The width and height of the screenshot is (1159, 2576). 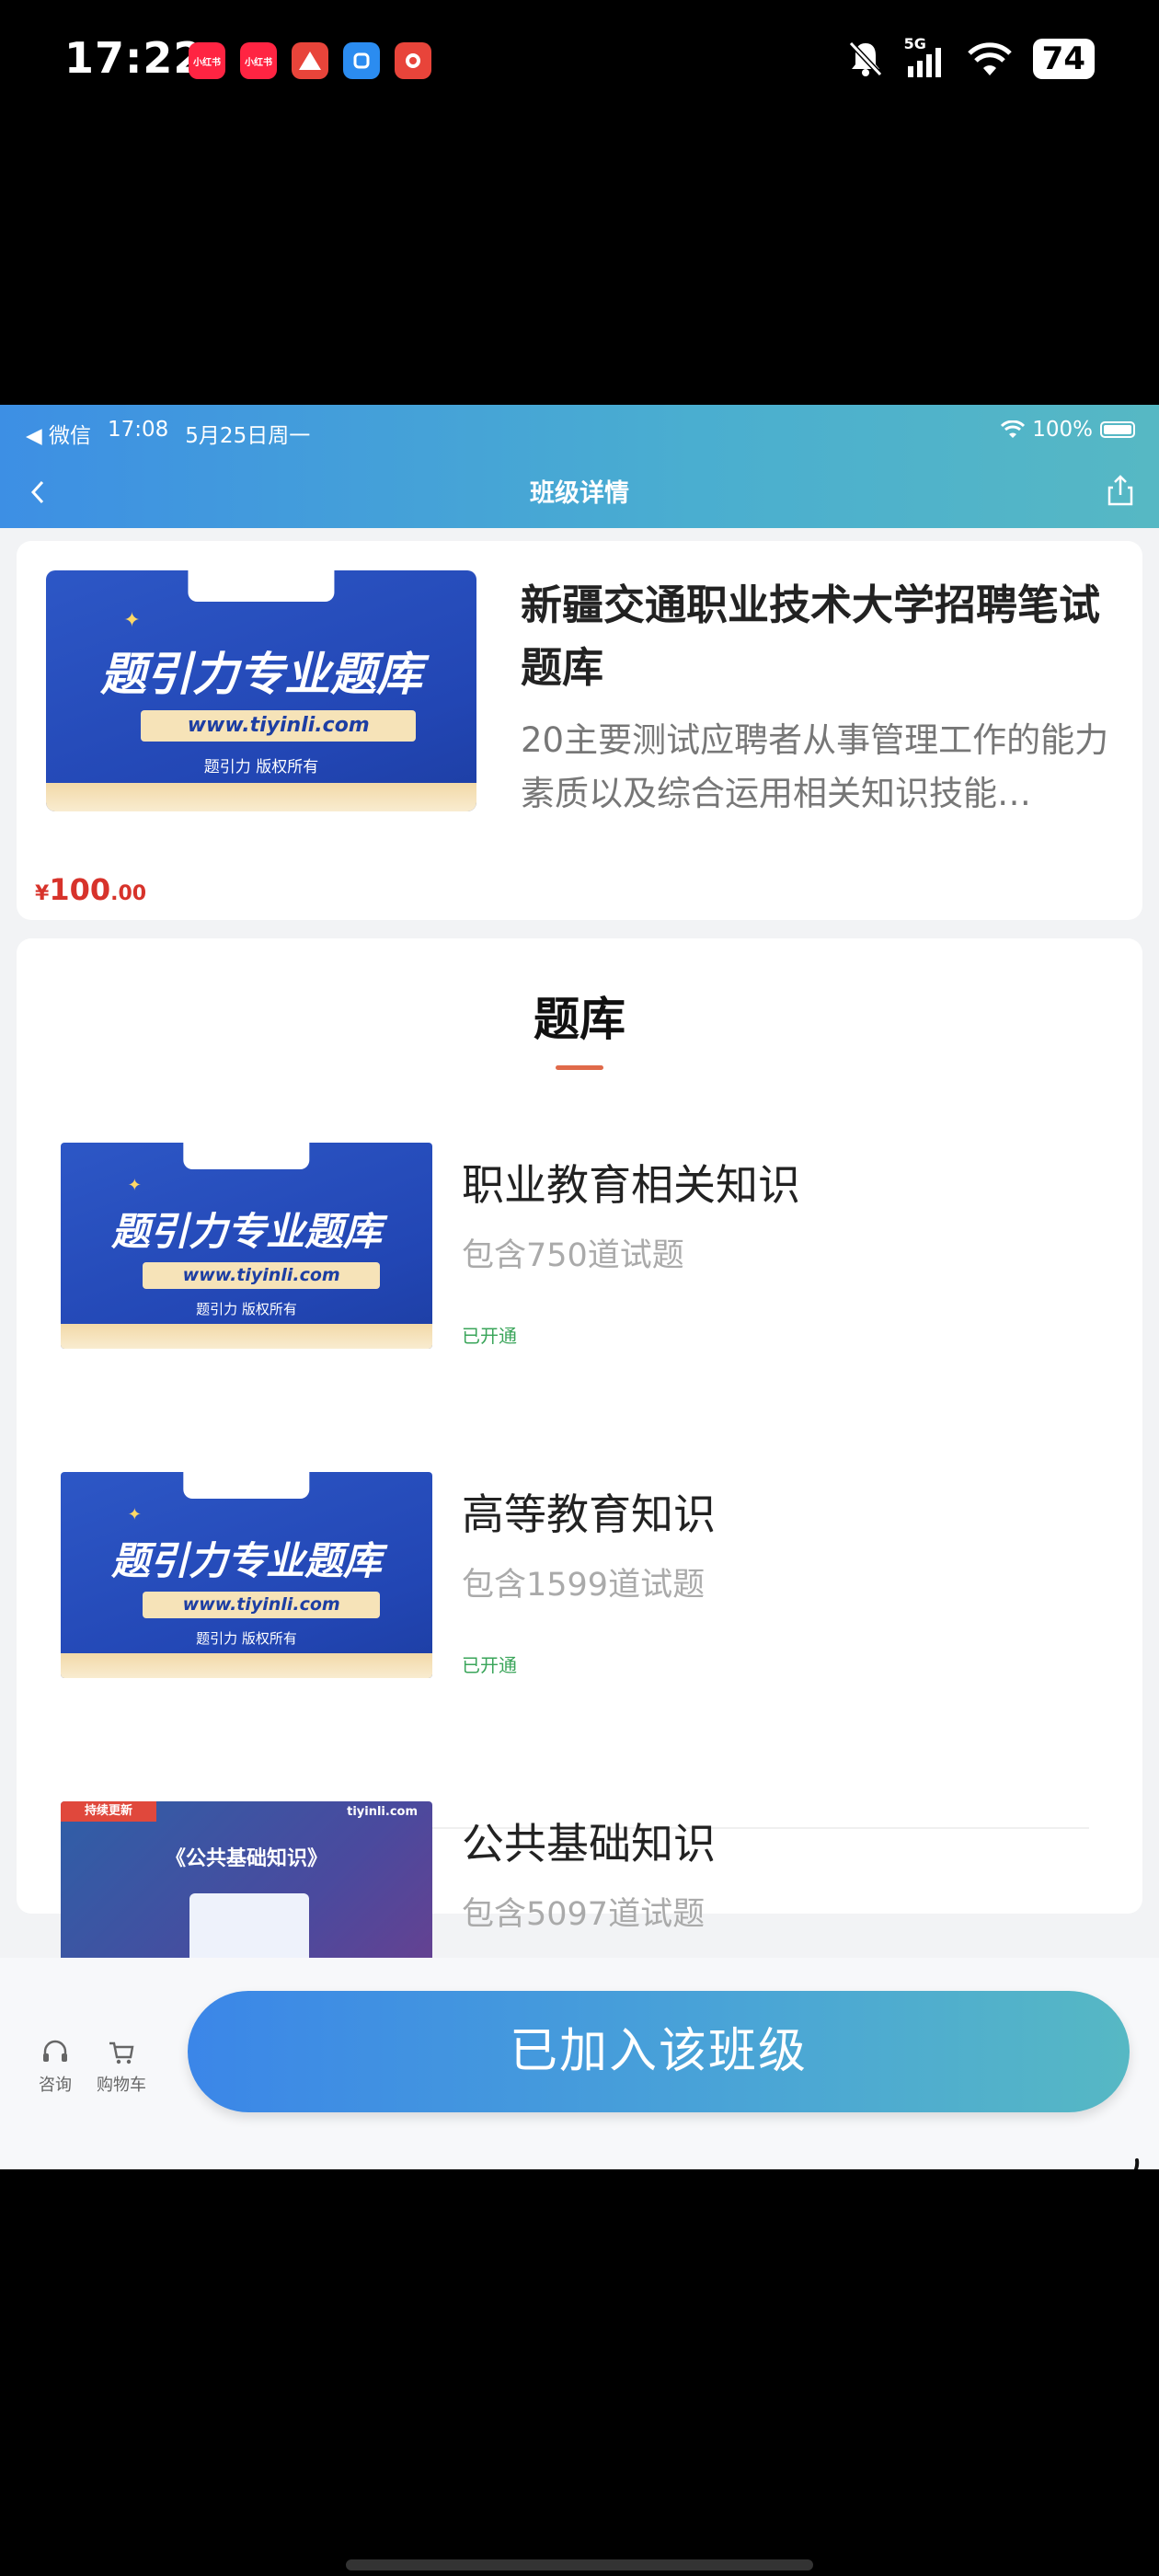 I want to click on course-price: ¥100.00, so click(x=90, y=889).